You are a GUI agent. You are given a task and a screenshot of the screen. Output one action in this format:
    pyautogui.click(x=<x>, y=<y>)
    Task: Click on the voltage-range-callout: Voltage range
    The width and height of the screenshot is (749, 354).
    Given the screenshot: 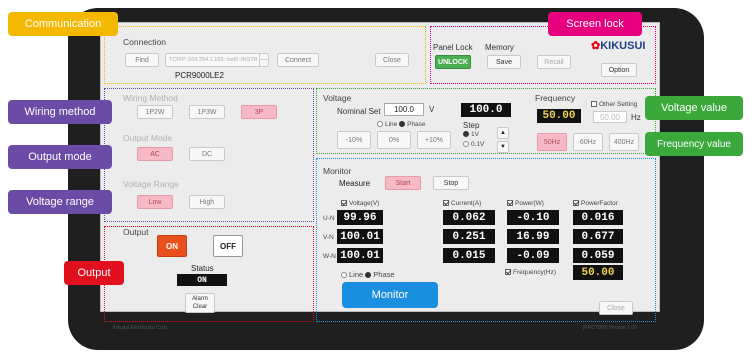 What is the action you would take?
    pyautogui.click(x=60, y=202)
    